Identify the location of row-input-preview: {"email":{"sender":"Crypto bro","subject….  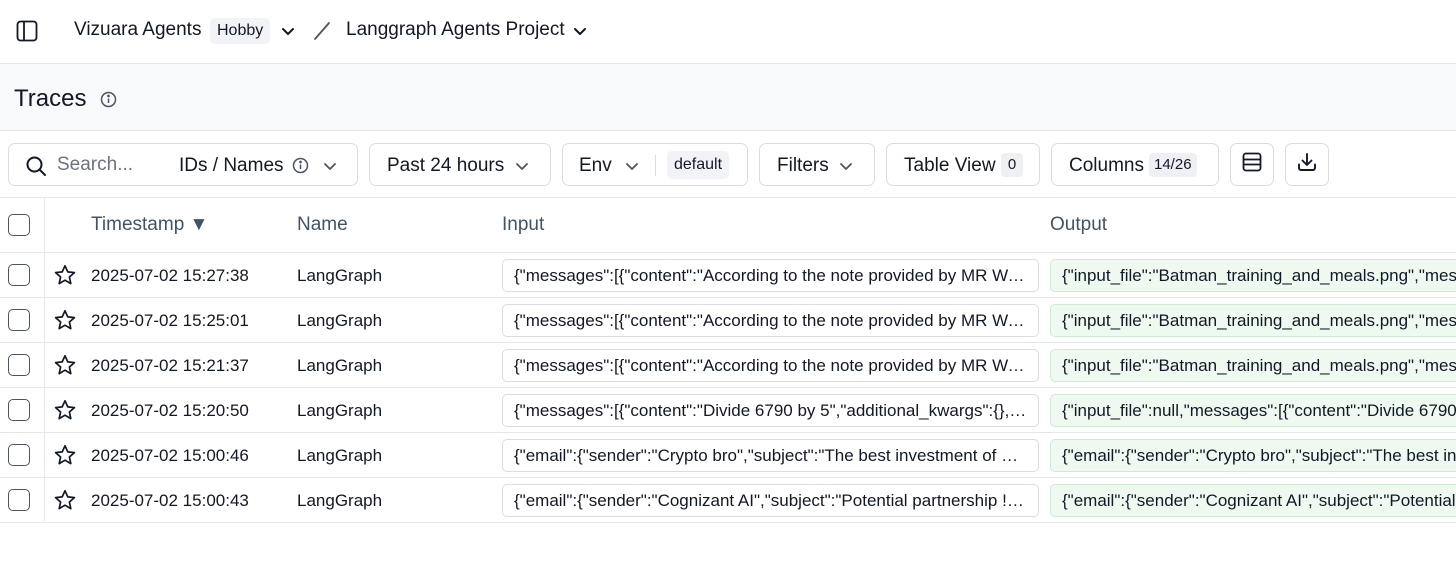
(770, 455).